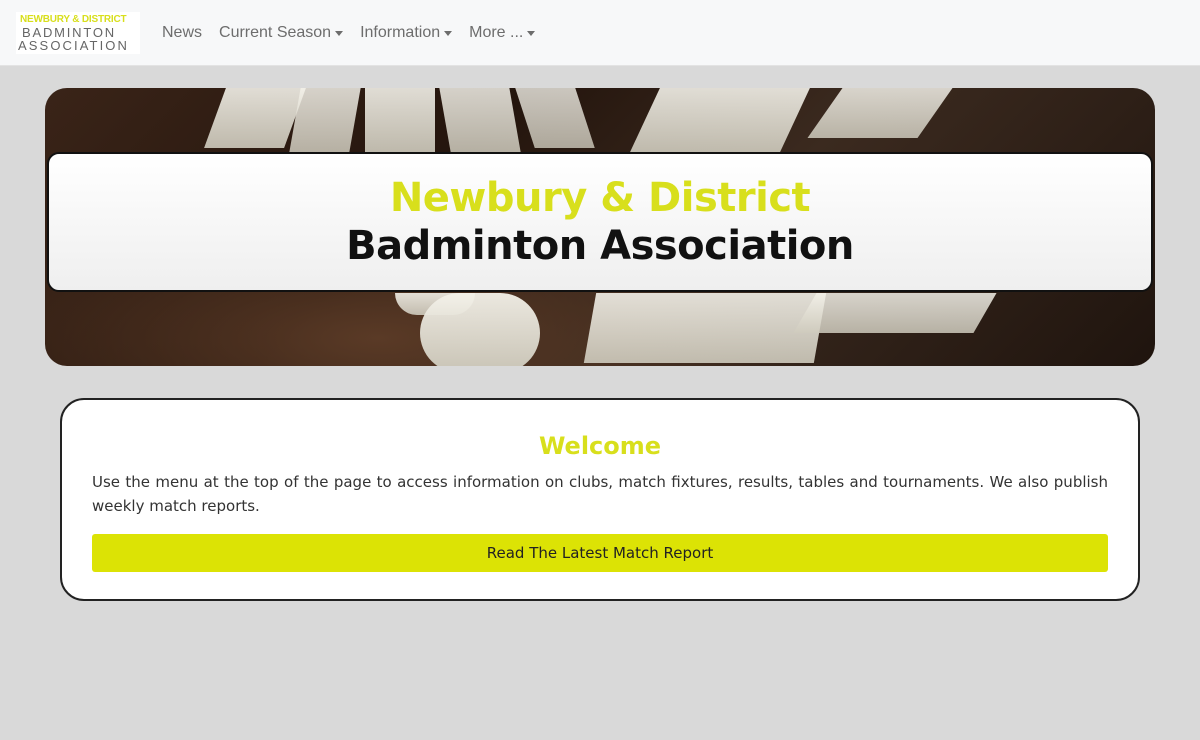 Image resolution: width=1200 pixels, height=740 pixels. I want to click on nav-item-label: News, so click(182, 32).